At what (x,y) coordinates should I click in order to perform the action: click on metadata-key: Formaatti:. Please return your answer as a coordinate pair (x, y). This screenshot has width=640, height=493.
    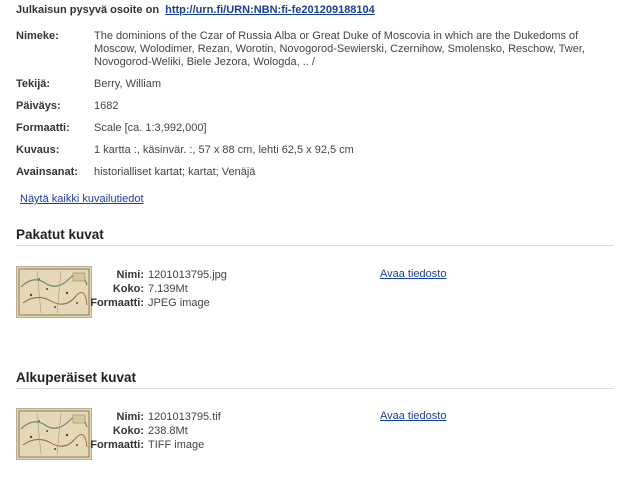
    Looking at the image, I should click on (43, 128).